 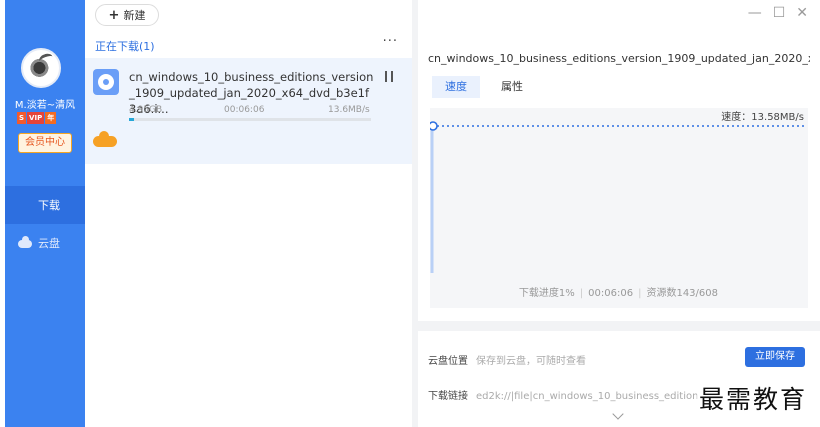 I want to click on sidebar: M.淡若~清风 S VIP 年 会员中心 下载 云盘, so click(x=45, y=213).